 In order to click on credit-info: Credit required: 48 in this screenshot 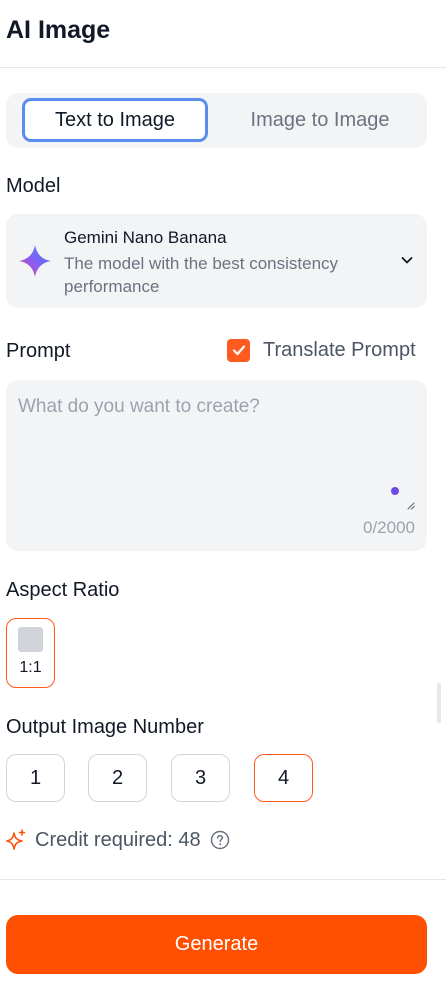, I will do `click(118, 840)`.